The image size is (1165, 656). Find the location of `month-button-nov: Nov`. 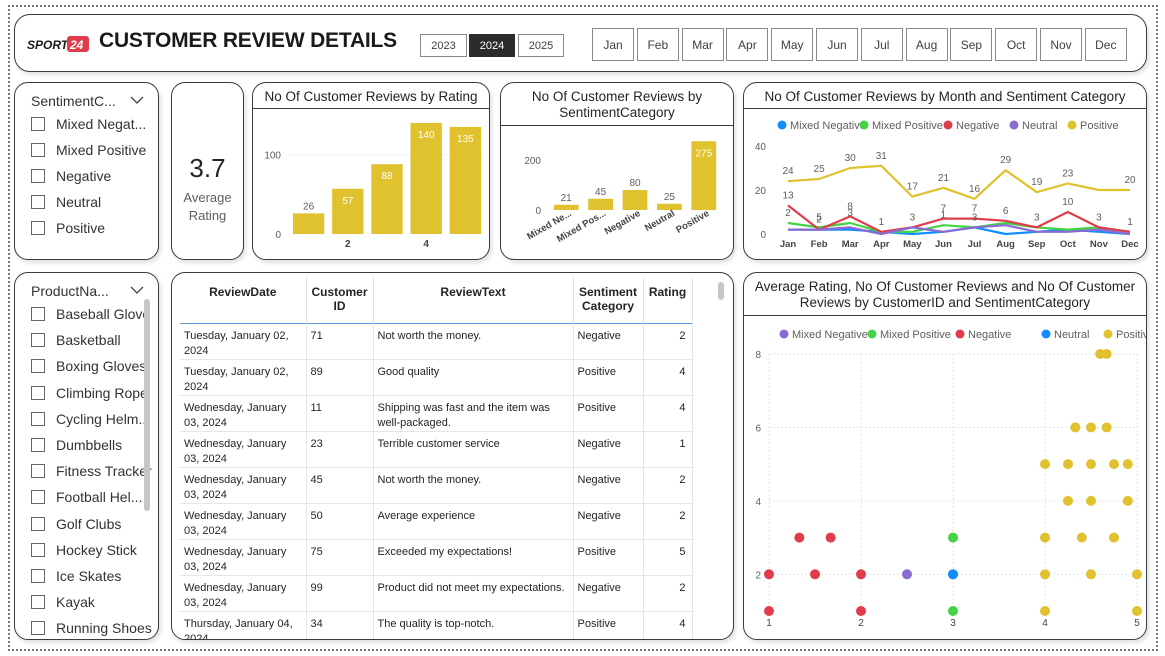

month-button-nov: Nov is located at coordinates (1061, 44).